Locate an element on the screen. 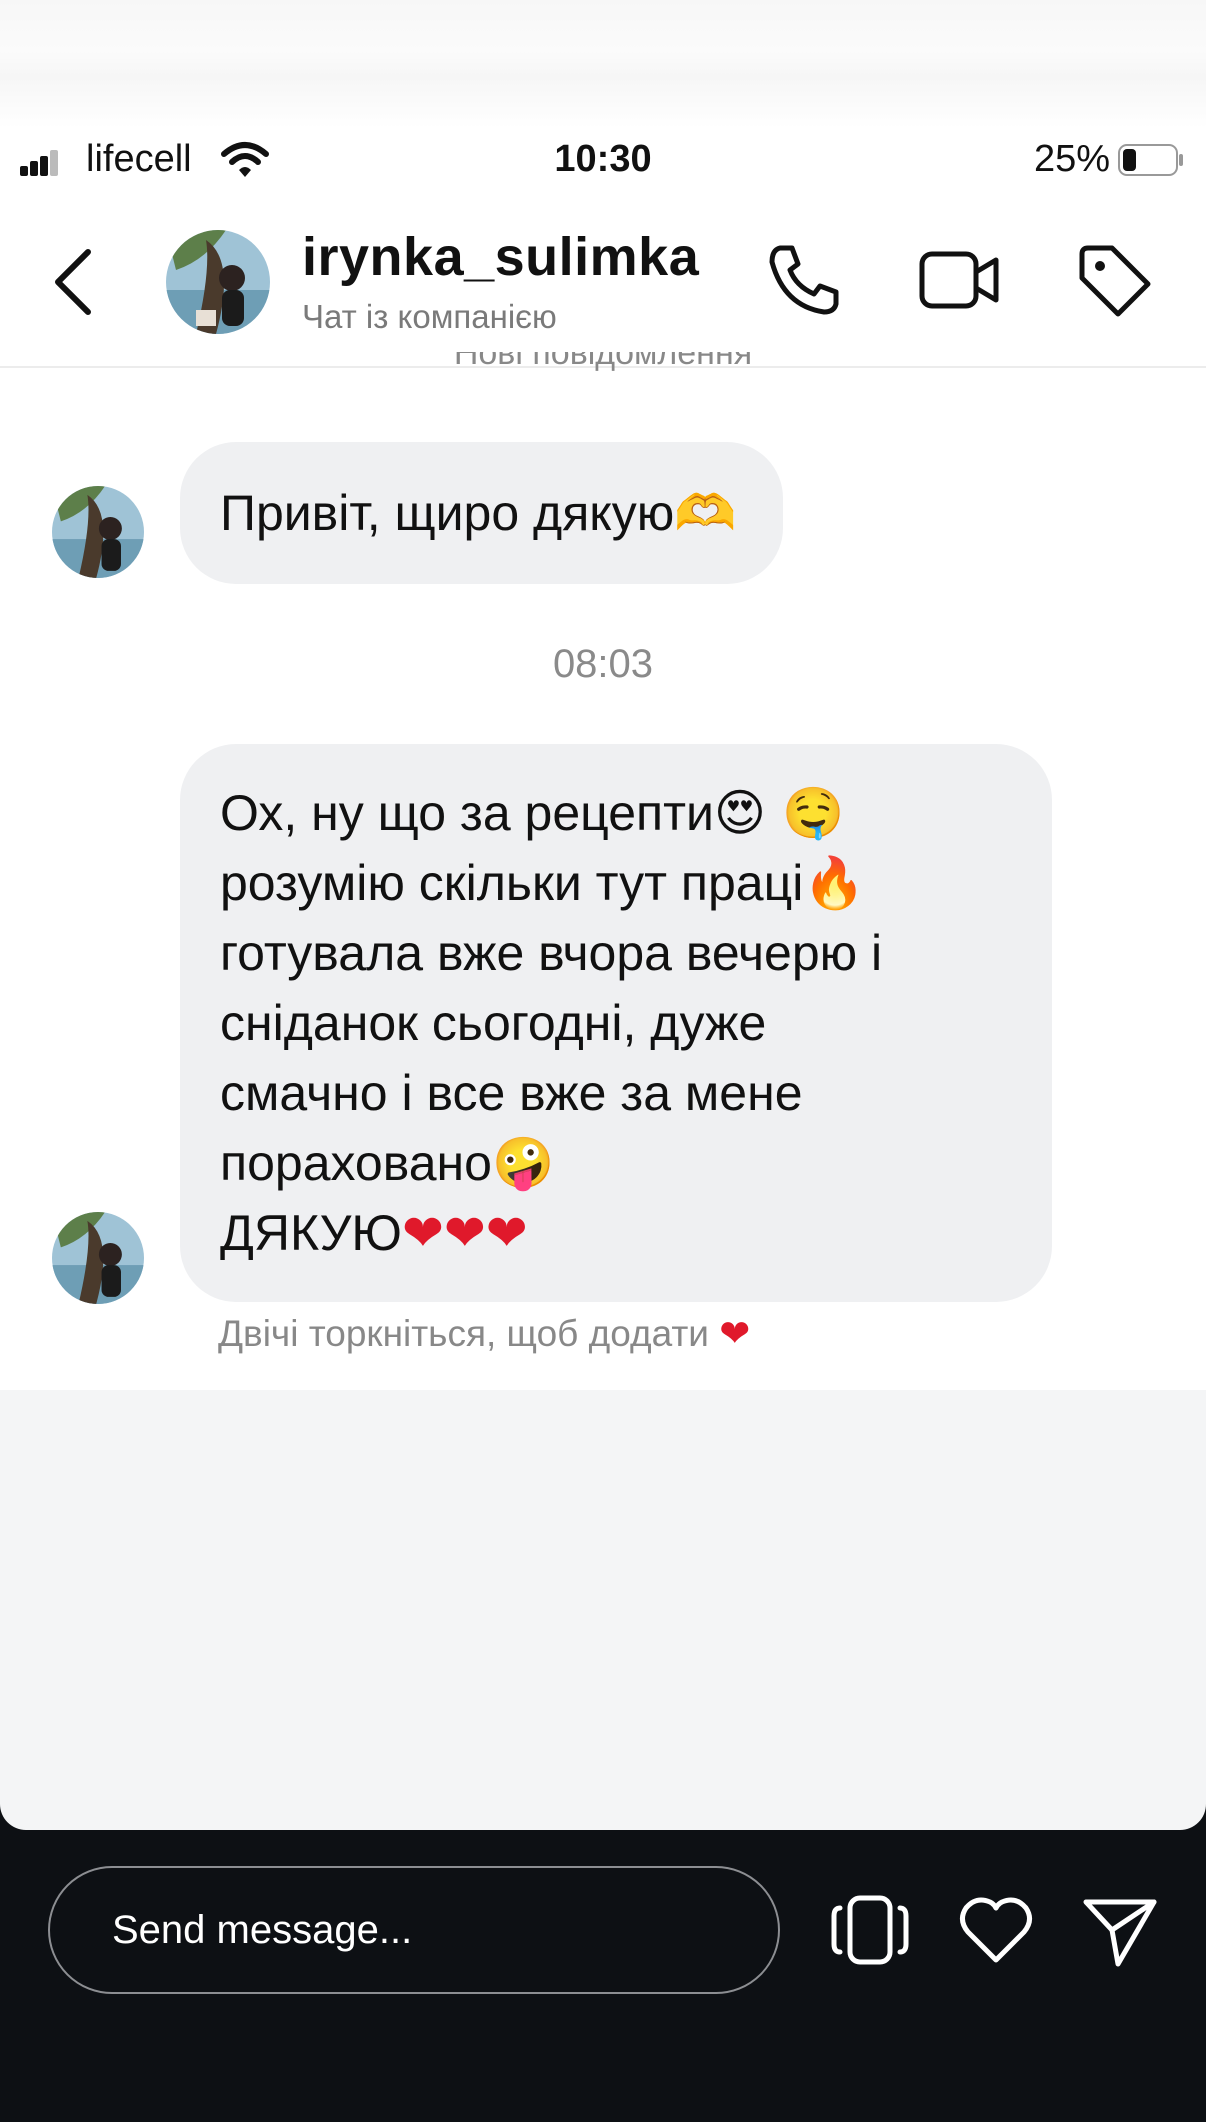 The image size is (1206, 2122). message-line: розумію скільки тут праці🔥 is located at coordinates (543, 883).